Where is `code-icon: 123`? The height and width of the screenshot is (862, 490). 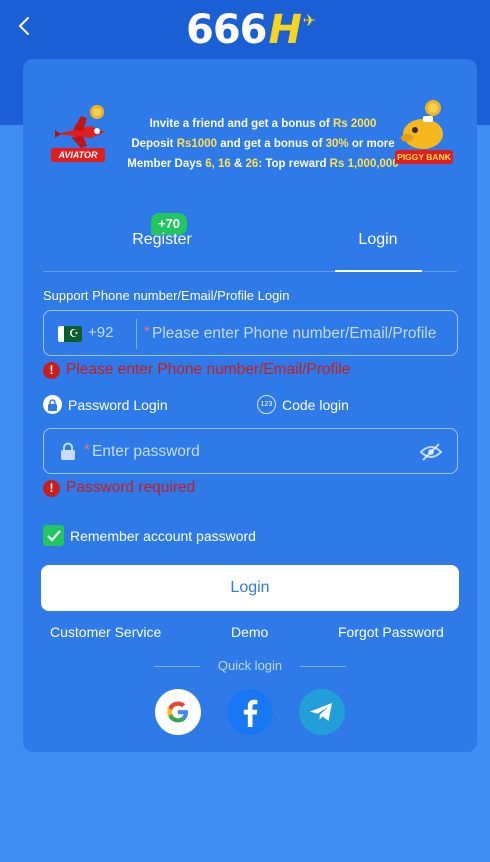 code-icon: 123 is located at coordinates (266, 404).